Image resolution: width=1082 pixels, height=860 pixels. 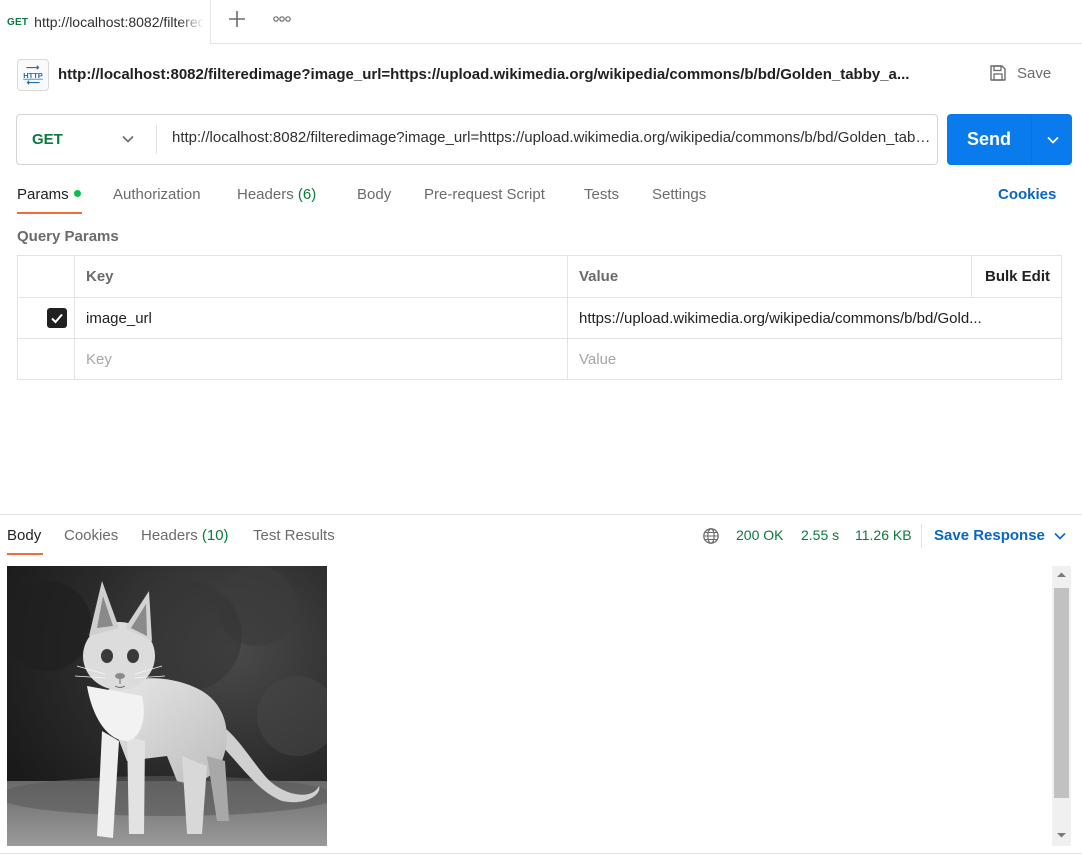 I want to click on tab-label: Test Results, so click(x=294, y=535).